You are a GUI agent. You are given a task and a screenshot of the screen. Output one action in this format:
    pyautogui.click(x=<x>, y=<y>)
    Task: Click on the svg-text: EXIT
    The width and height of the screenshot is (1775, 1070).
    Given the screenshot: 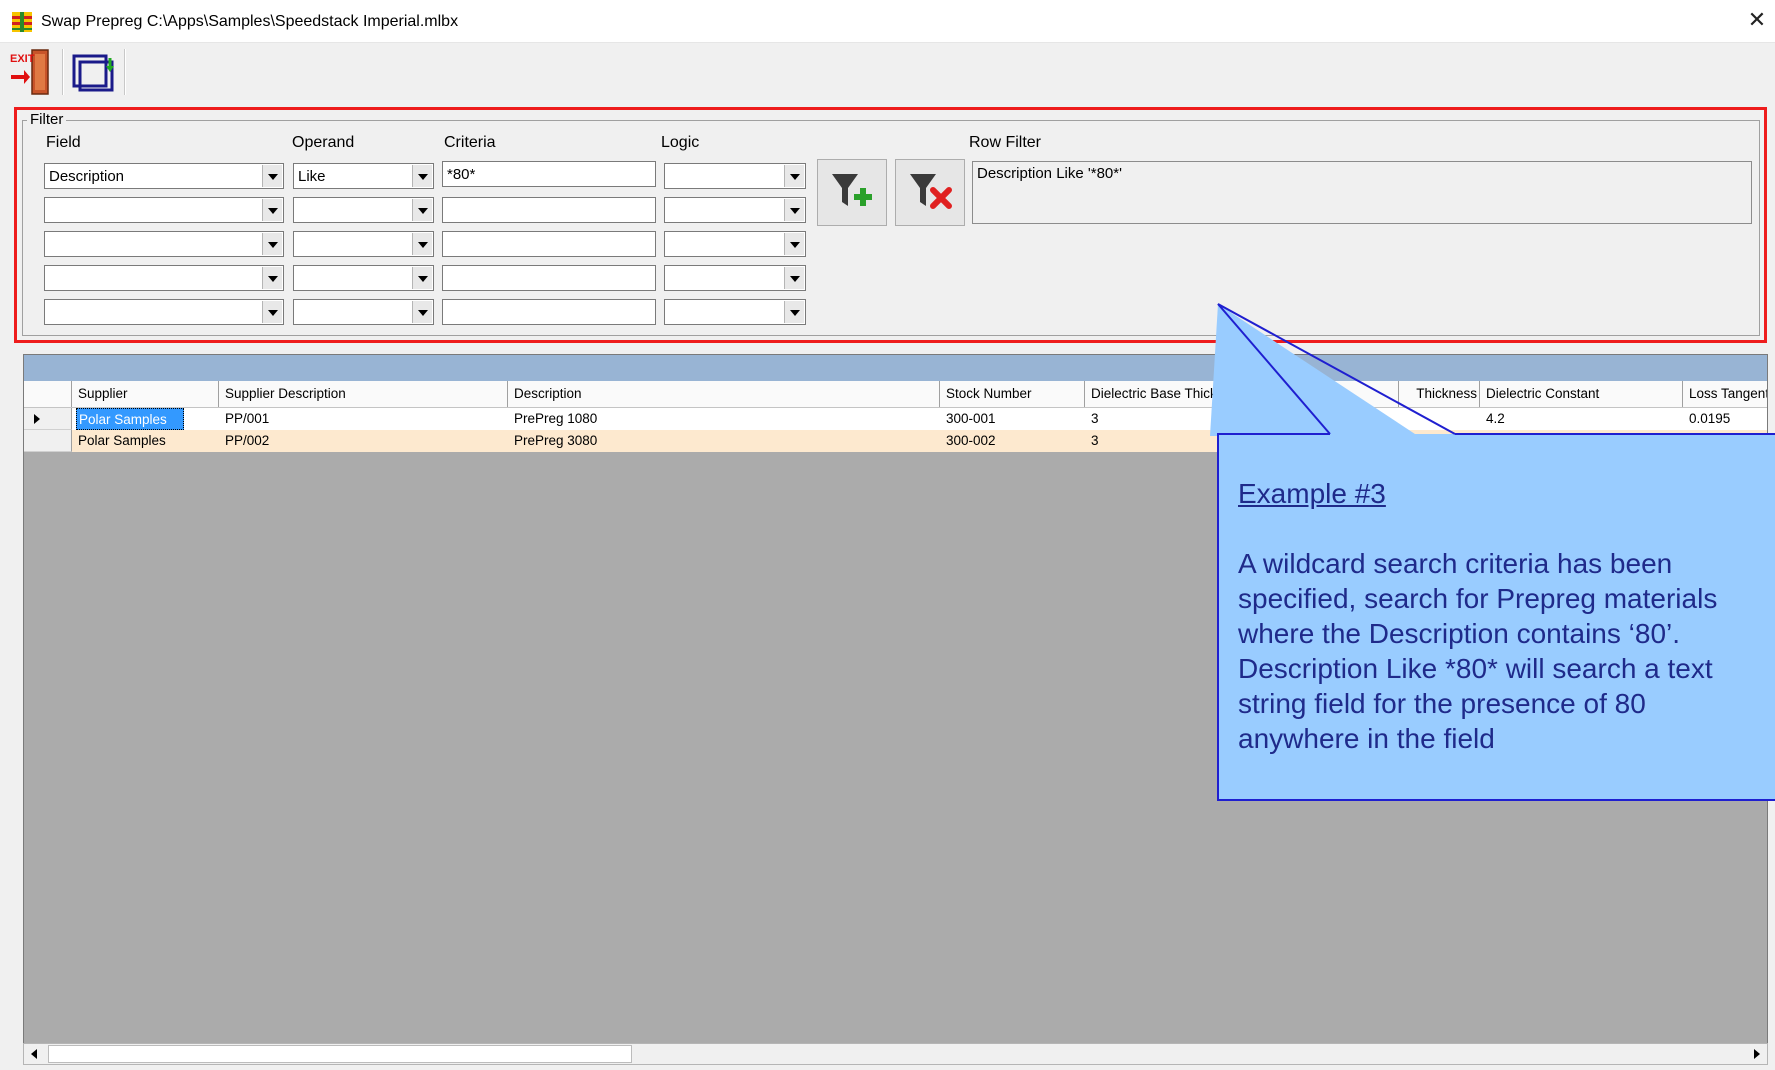 What is the action you would take?
    pyautogui.click(x=22, y=59)
    